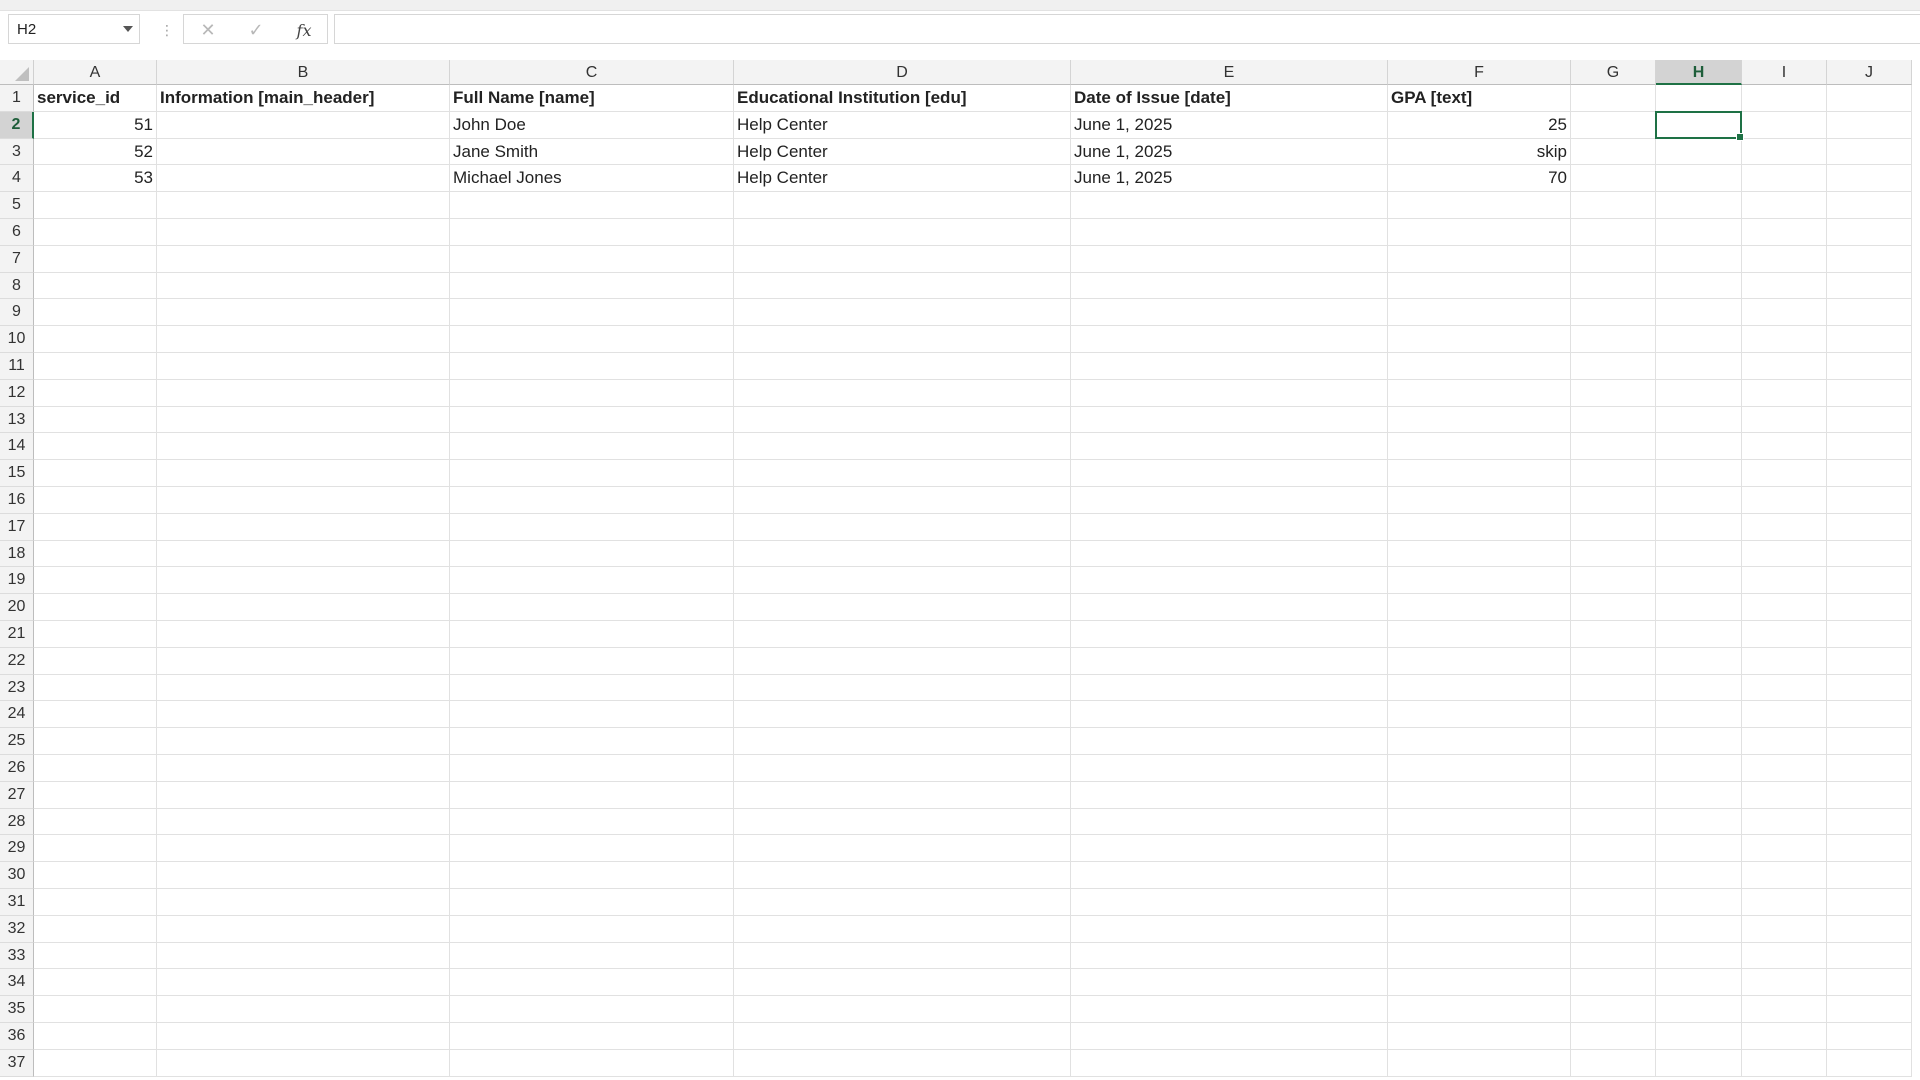 The height and width of the screenshot is (1080, 1920). I want to click on cell-e13, so click(1229, 420).